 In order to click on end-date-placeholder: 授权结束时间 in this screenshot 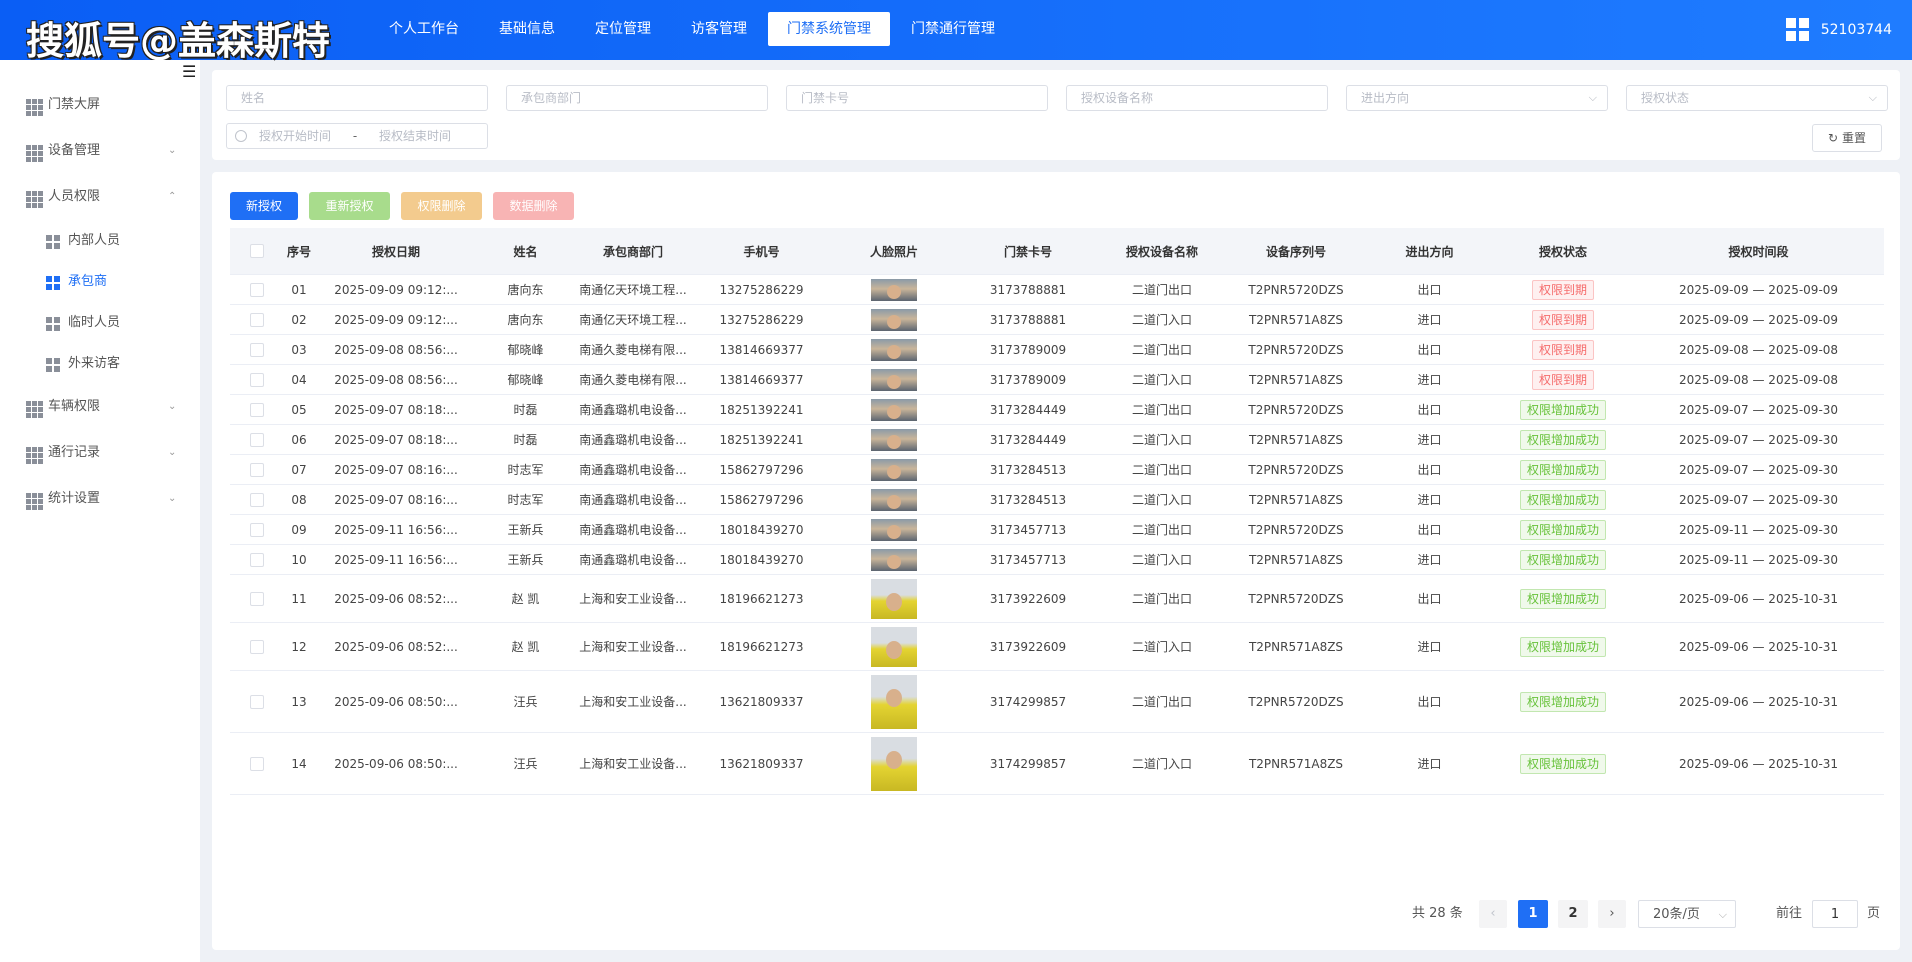, I will do `click(415, 136)`.